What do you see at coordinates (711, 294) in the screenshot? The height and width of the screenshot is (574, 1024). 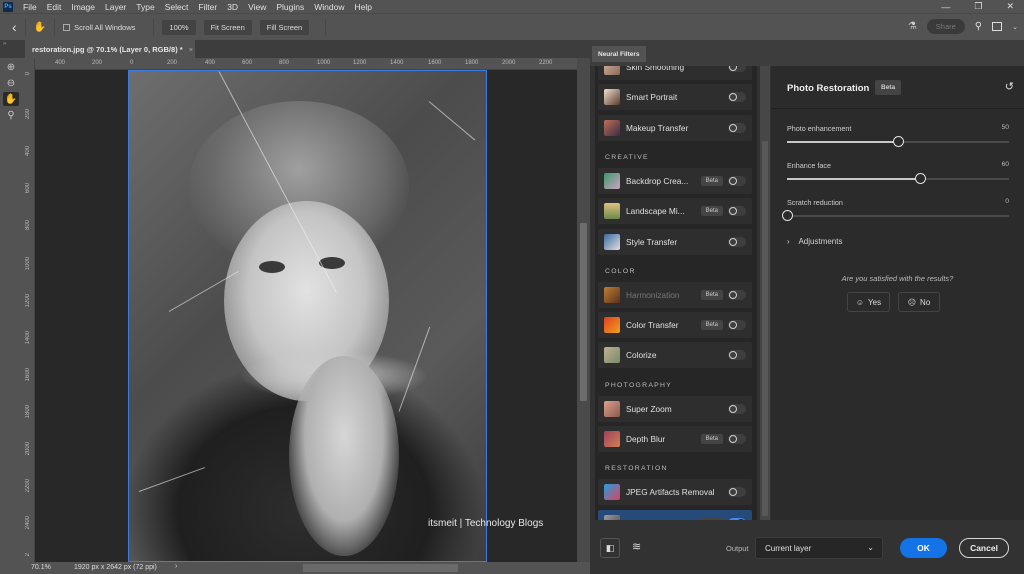 I see `beta-badge: Beta` at bounding box center [711, 294].